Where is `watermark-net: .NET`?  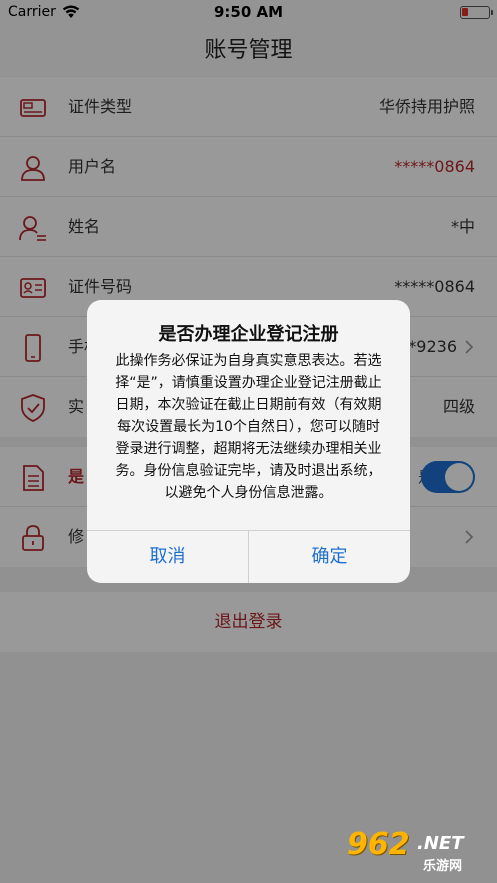
watermark-net: .NET is located at coordinates (440, 843).